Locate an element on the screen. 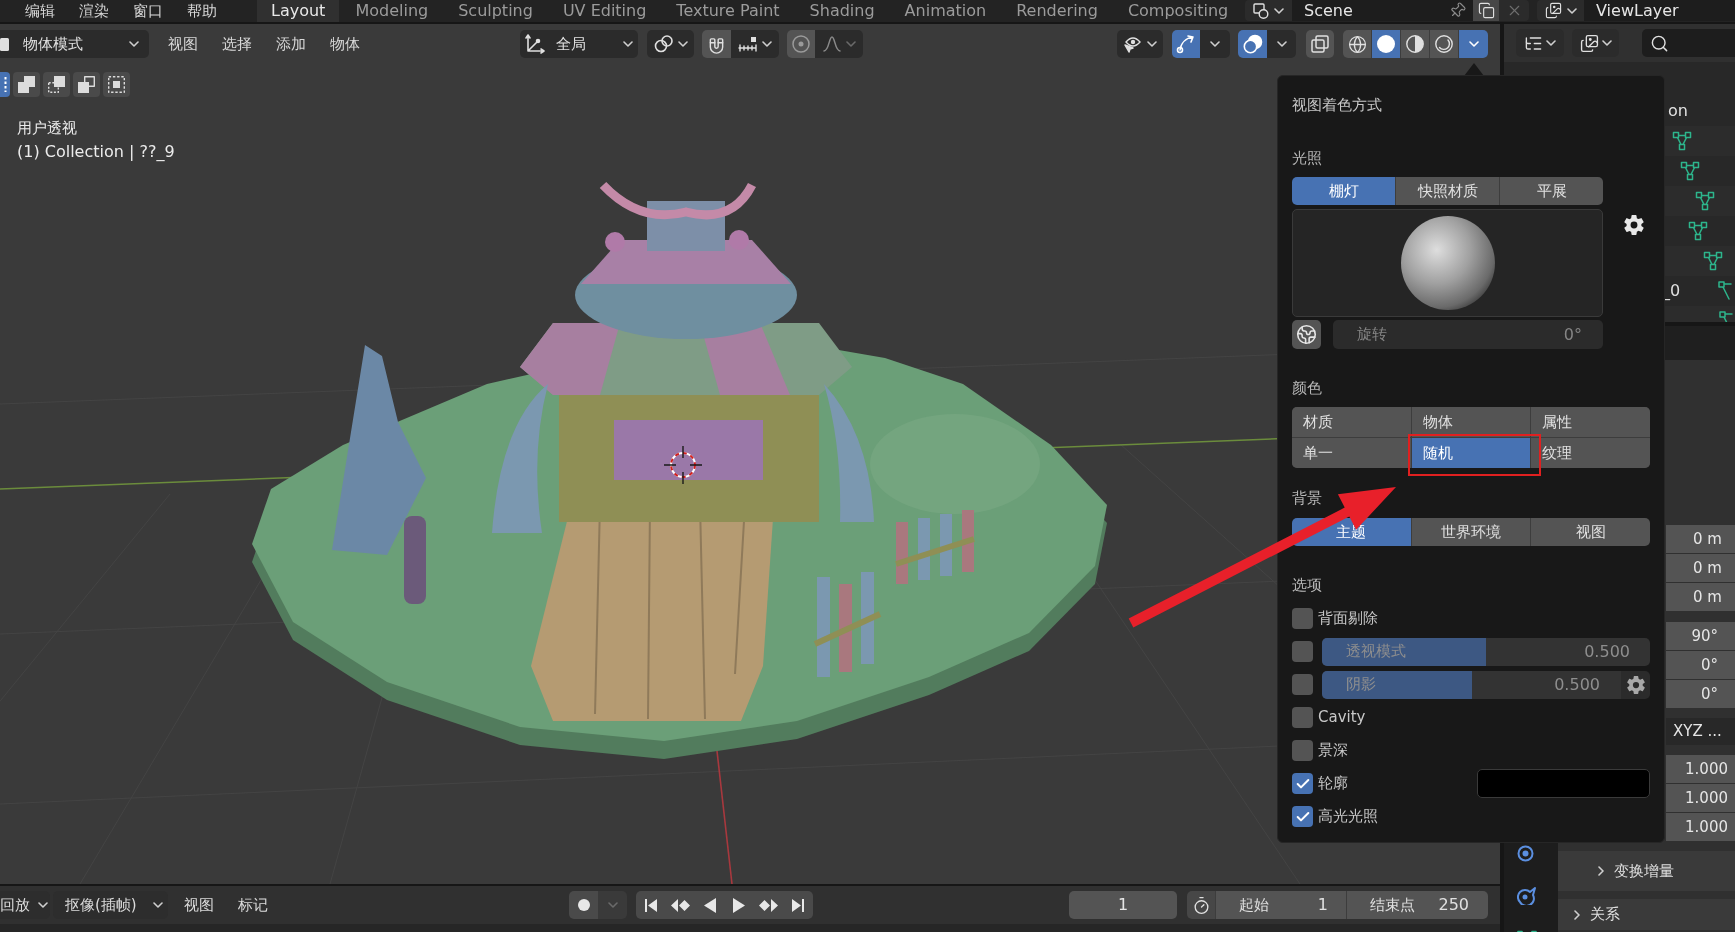 The height and width of the screenshot is (932, 1735). view-layer-field: ViewLayer is located at coordinates (1659, 10).